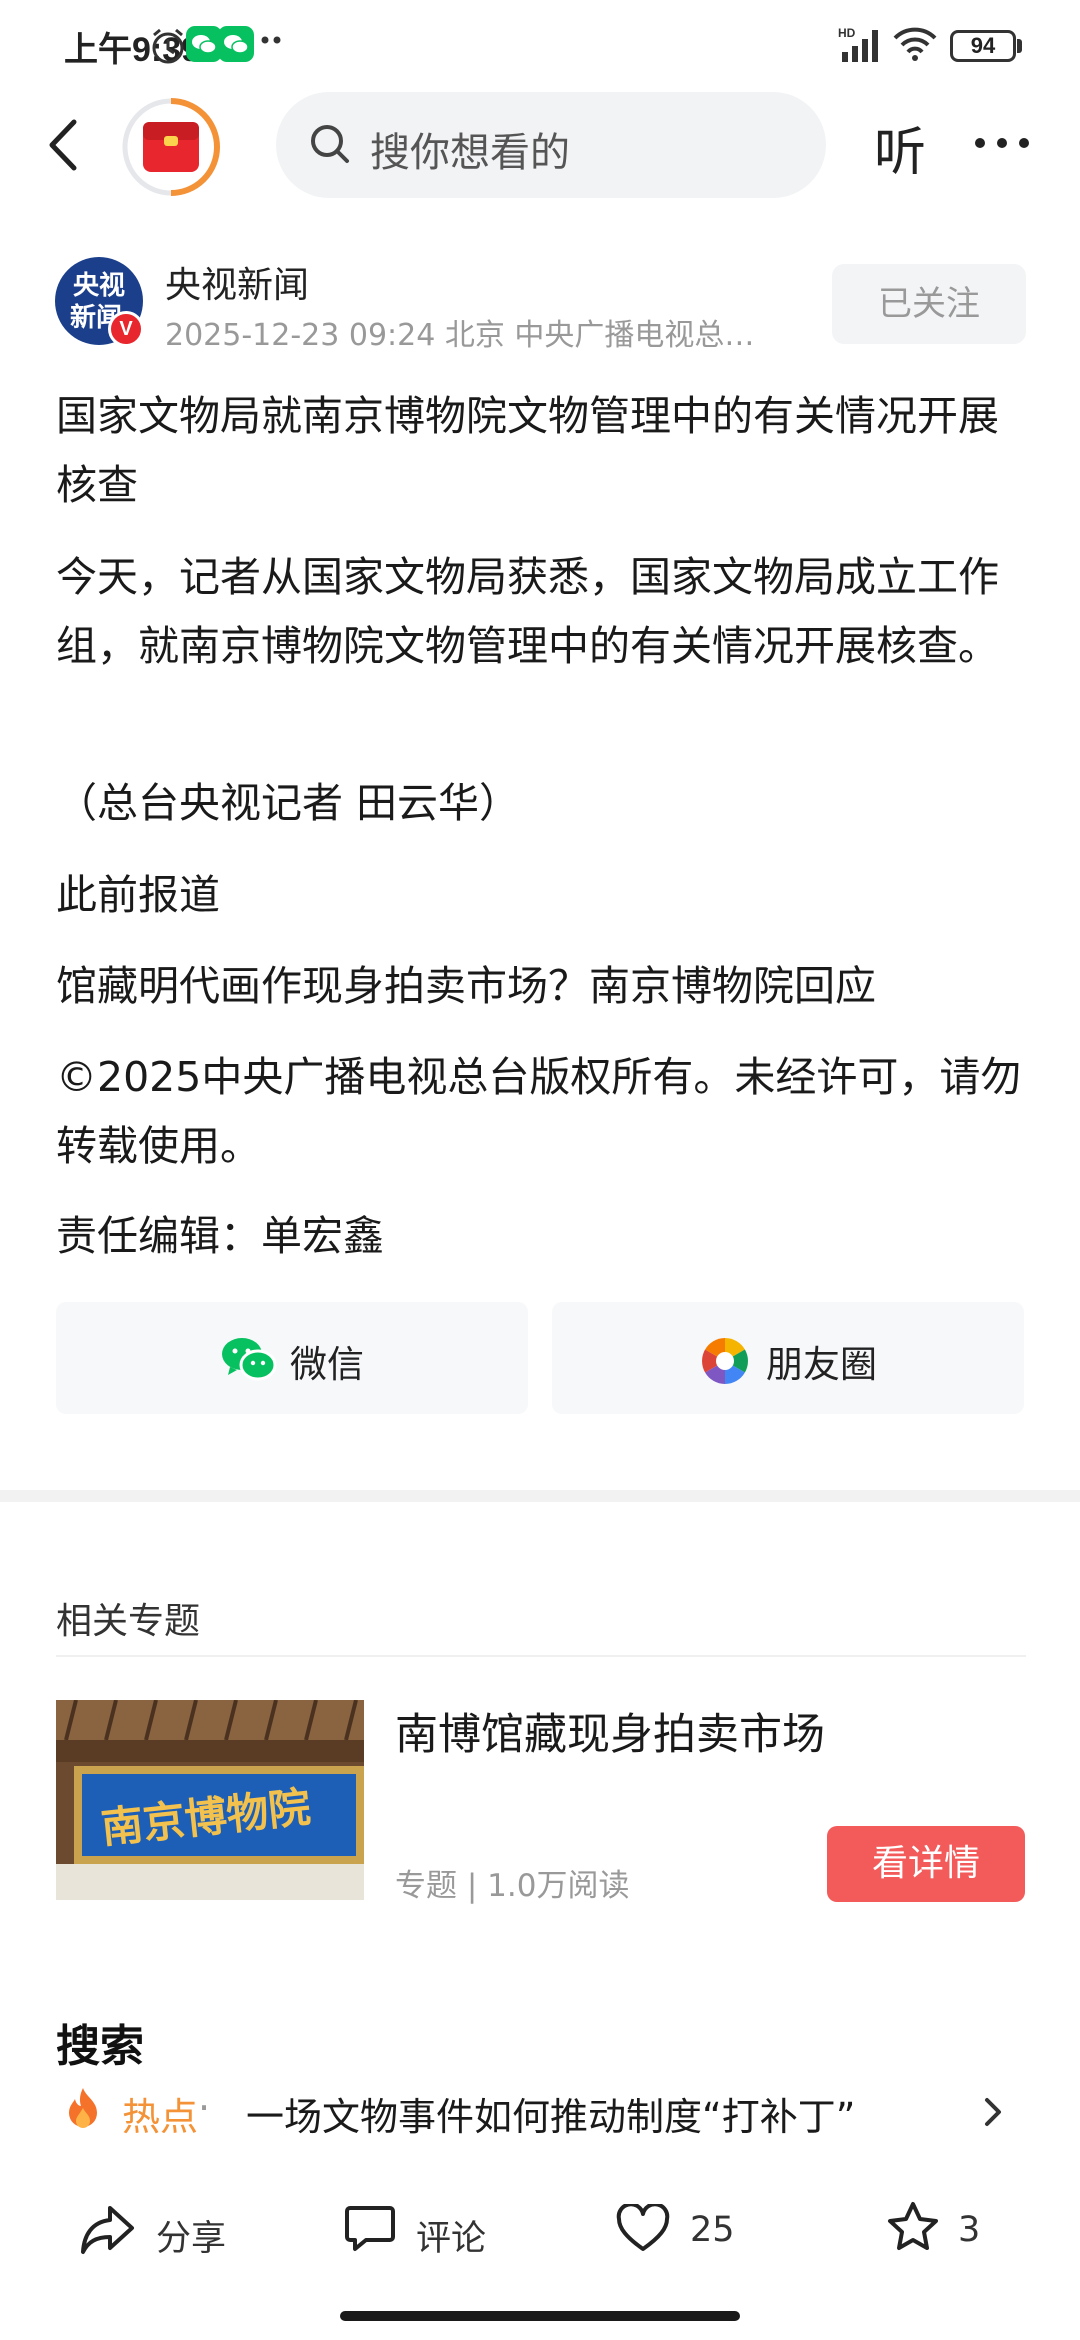 This screenshot has height=2340, width=1080. What do you see at coordinates (160, 2117) in the screenshot?
I see `hot-label: 热点` at bounding box center [160, 2117].